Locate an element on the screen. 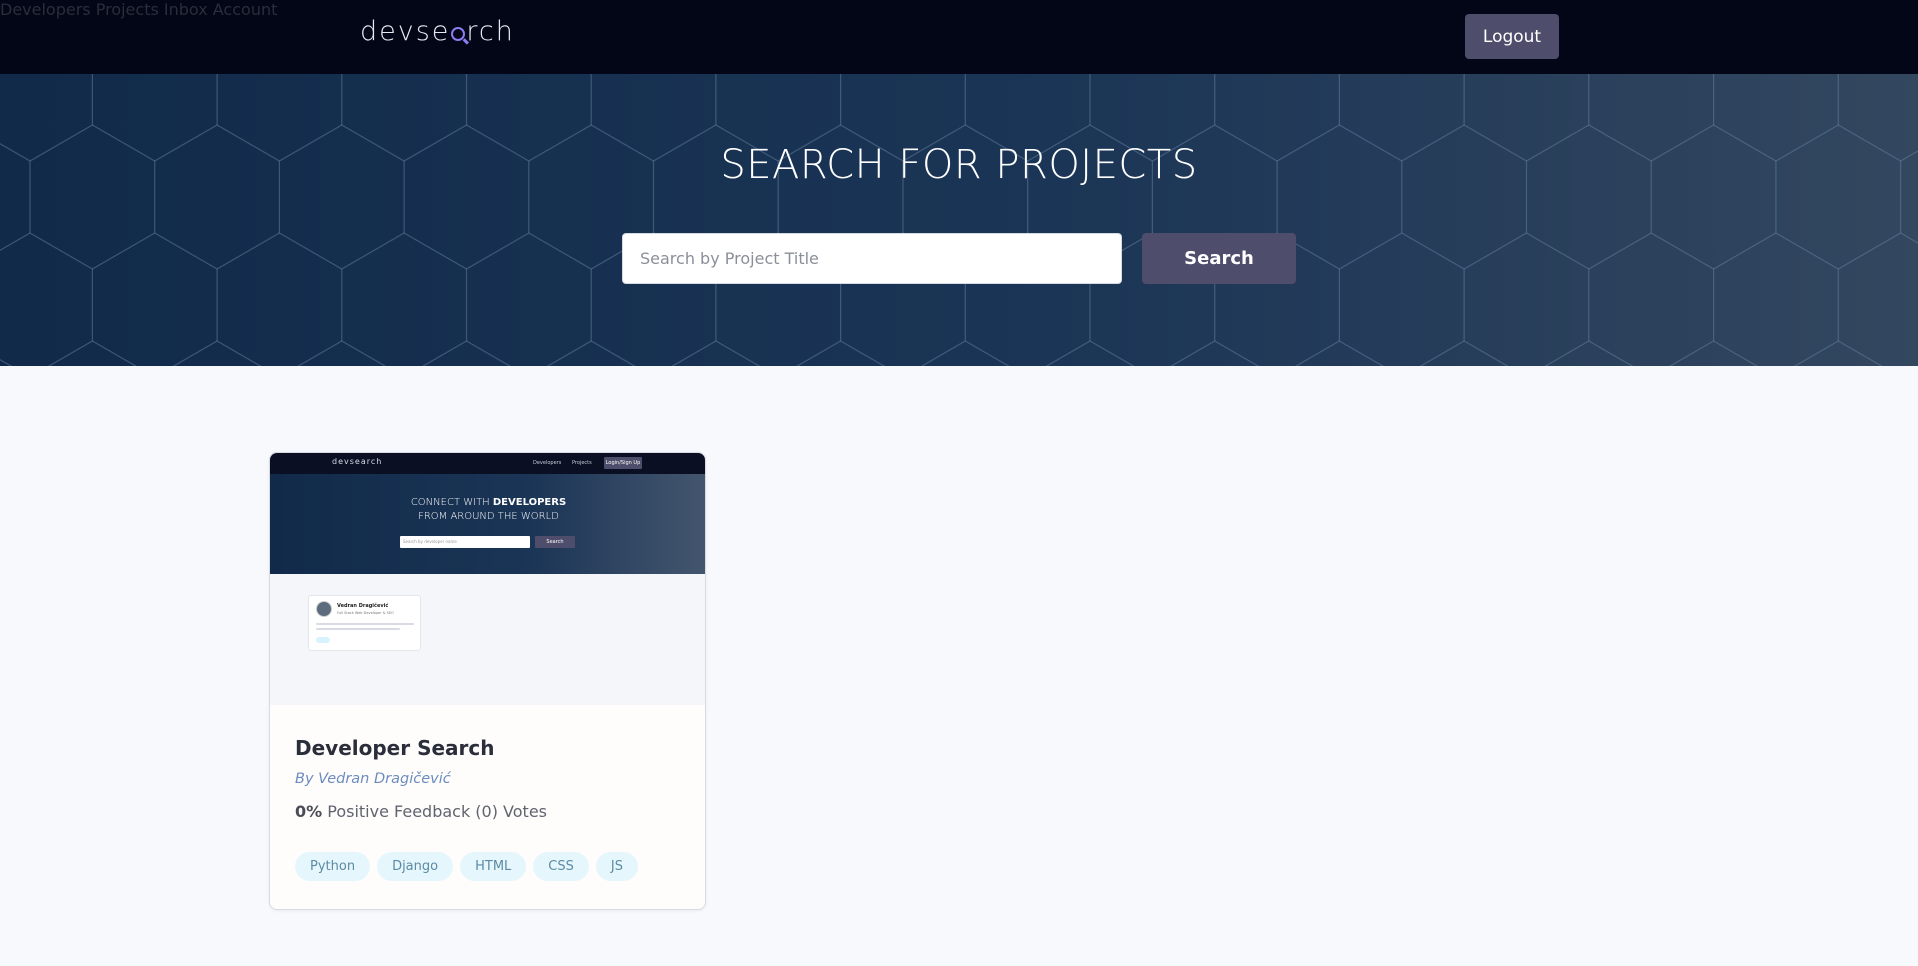  thumbnail-hero-line1: CONNECT WITH is located at coordinates (451, 502).